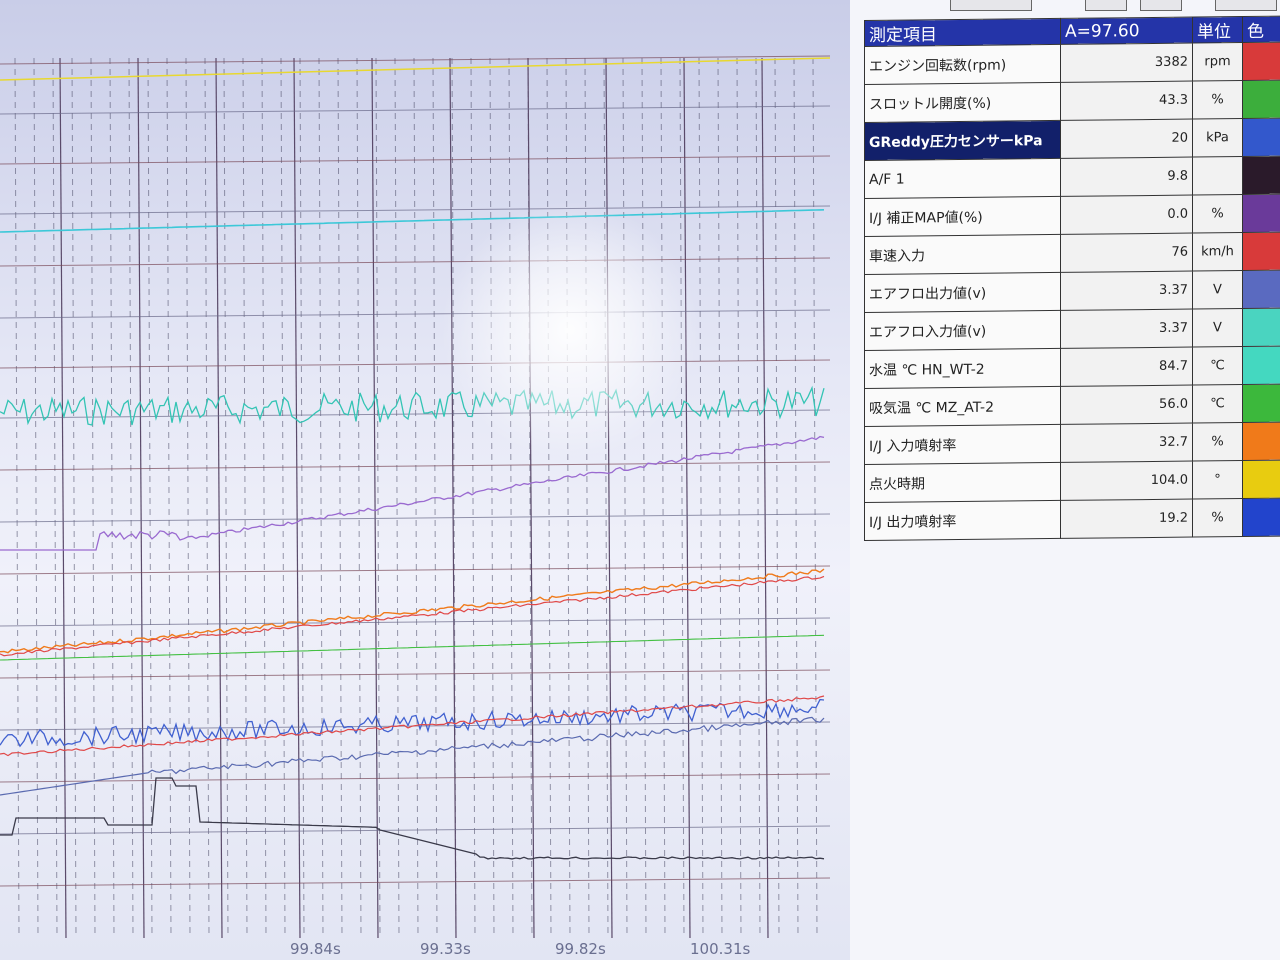  What do you see at coordinates (1072, 367) in the screenshot?
I see `table-row: 水温 ℃ HN_WT-2 84.7 ℃` at bounding box center [1072, 367].